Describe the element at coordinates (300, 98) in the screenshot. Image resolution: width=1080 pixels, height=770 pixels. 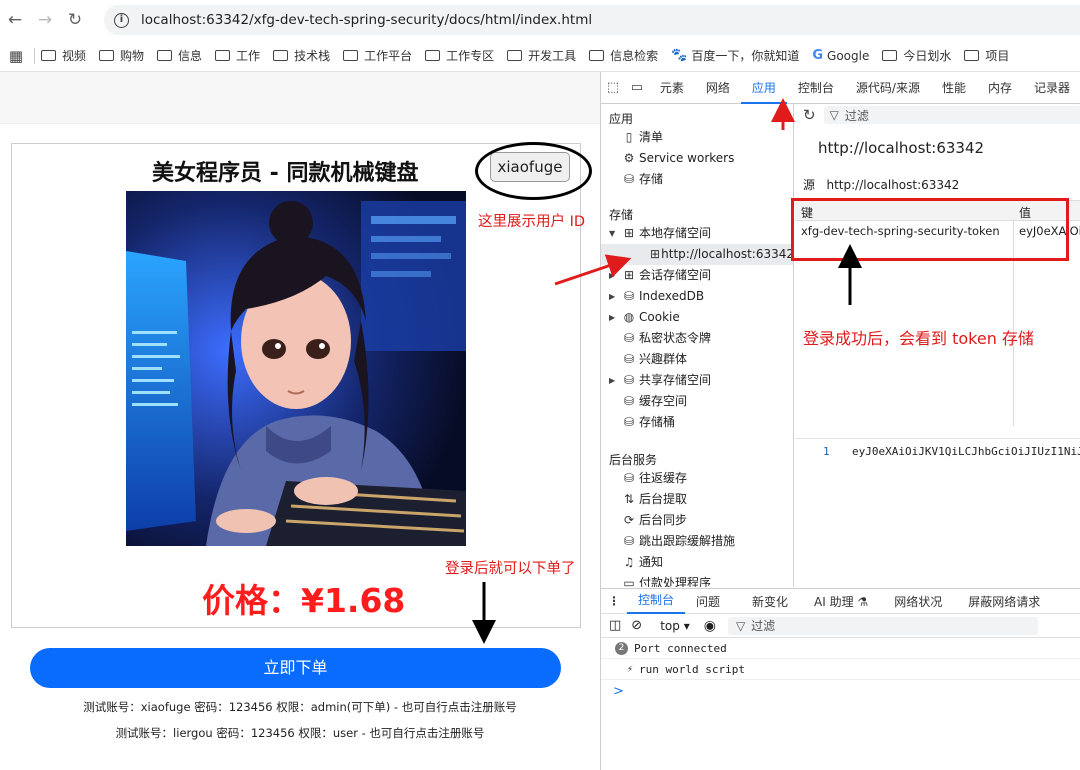
I see `page-header-strip` at that location.